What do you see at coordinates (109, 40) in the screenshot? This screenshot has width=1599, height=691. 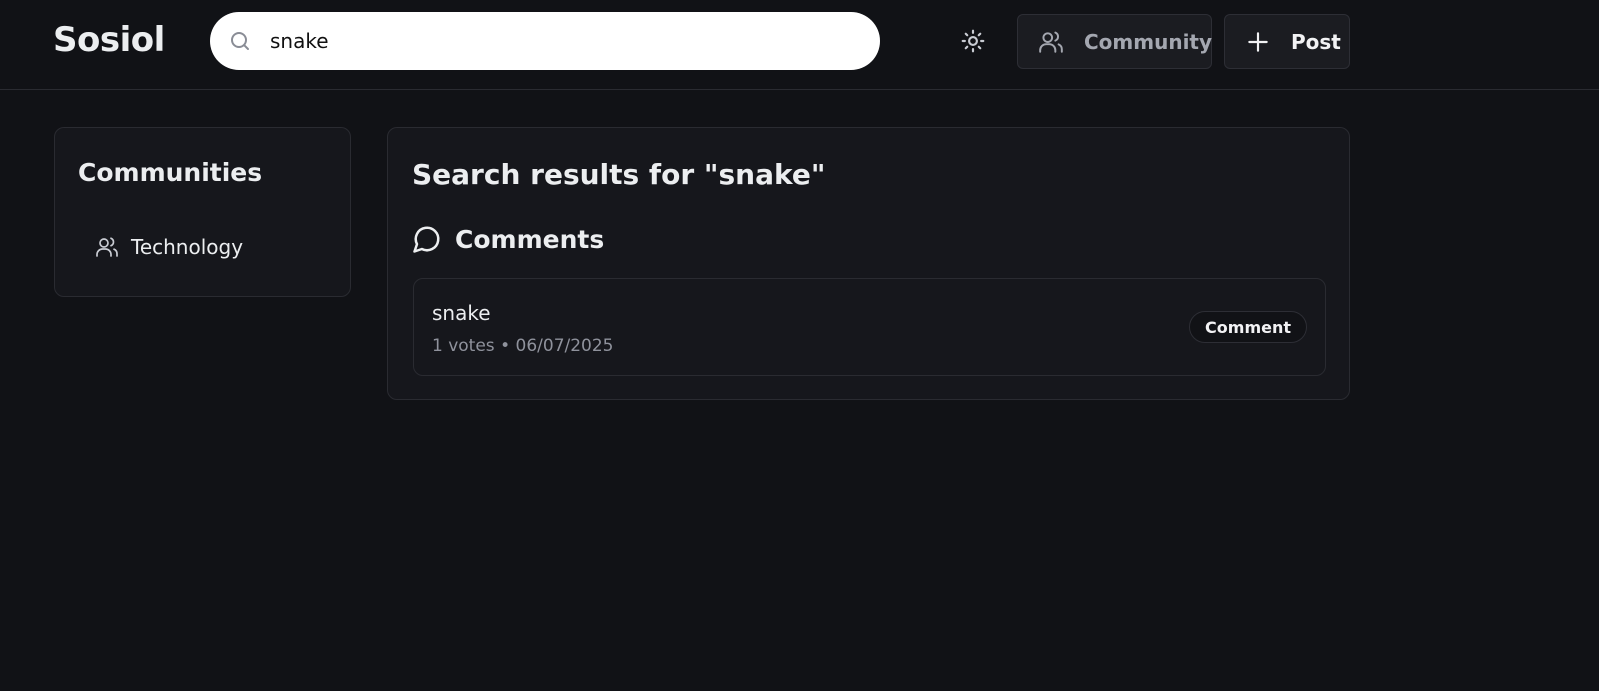 I see `brand-logo: Sosiol` at bounding box center [109, 40].